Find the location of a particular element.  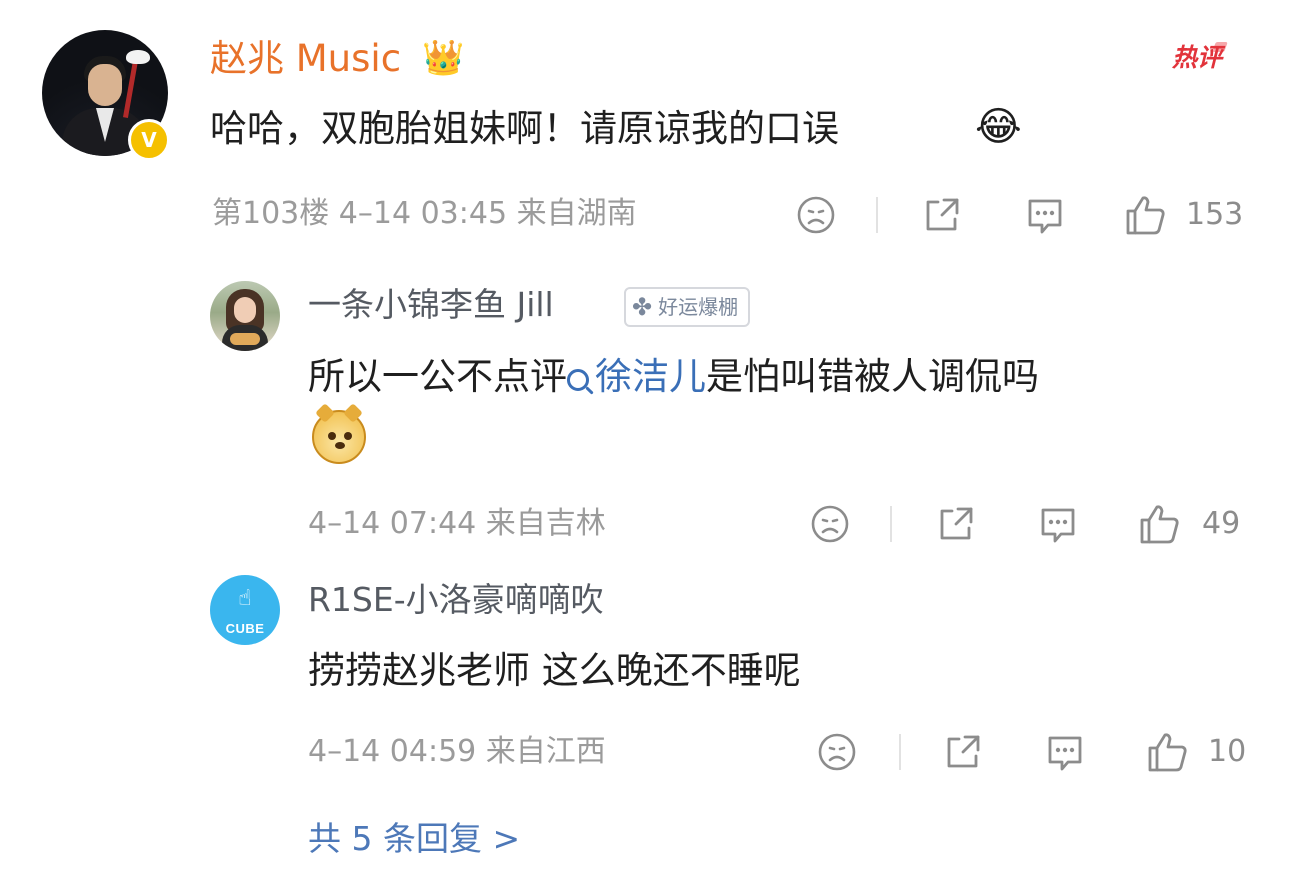

reply-author-avatar: ☝ CUBE is located at coordinates (245, 610).